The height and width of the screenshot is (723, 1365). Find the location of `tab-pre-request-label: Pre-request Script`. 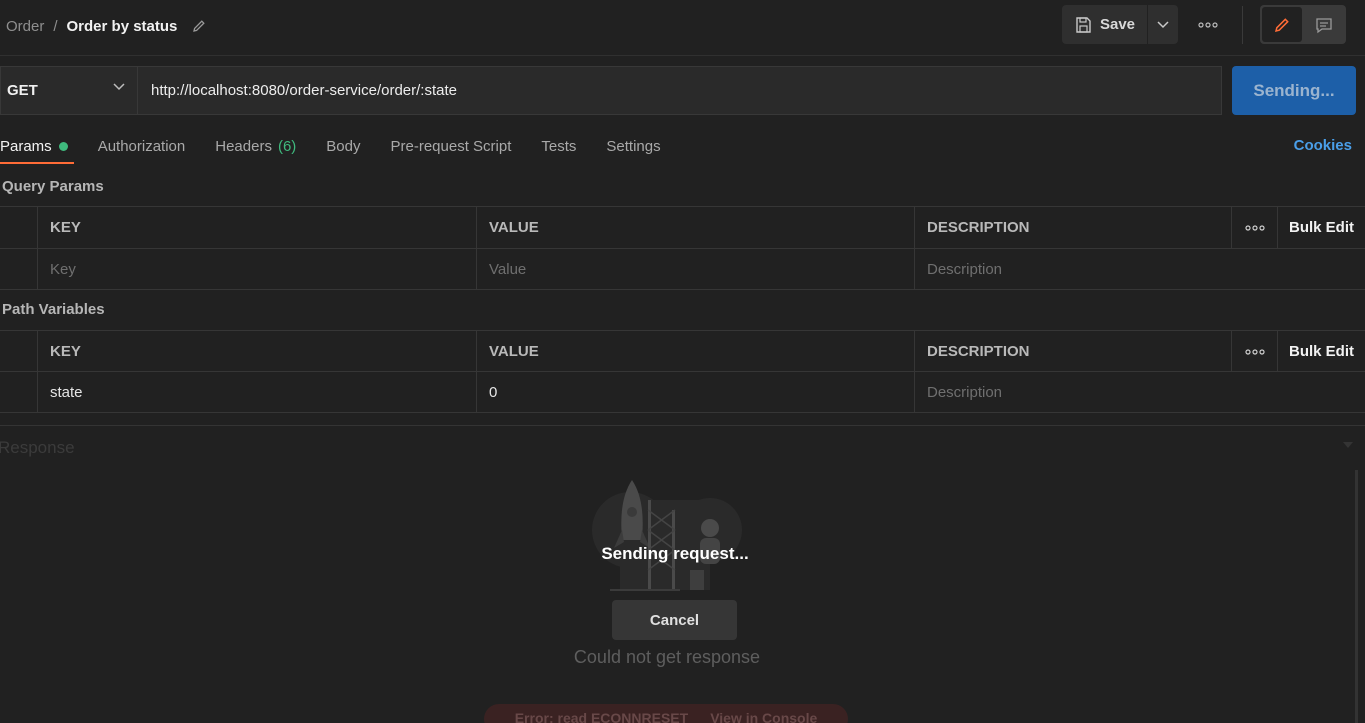

tab-pre-request-label: Pre-request Script is located at coordinates (451, 146).